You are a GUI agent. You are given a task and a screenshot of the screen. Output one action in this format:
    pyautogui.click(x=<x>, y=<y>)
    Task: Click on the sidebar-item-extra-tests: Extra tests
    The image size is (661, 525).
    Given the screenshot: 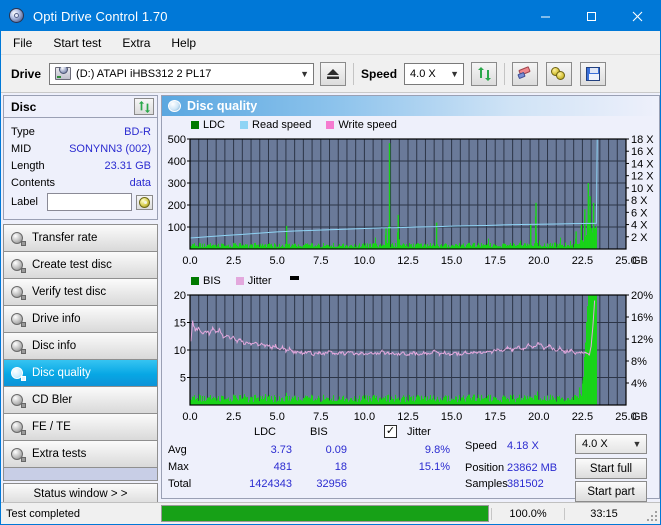 What is the action you would take?
    pyautogui.click(x=80, y=454)
    